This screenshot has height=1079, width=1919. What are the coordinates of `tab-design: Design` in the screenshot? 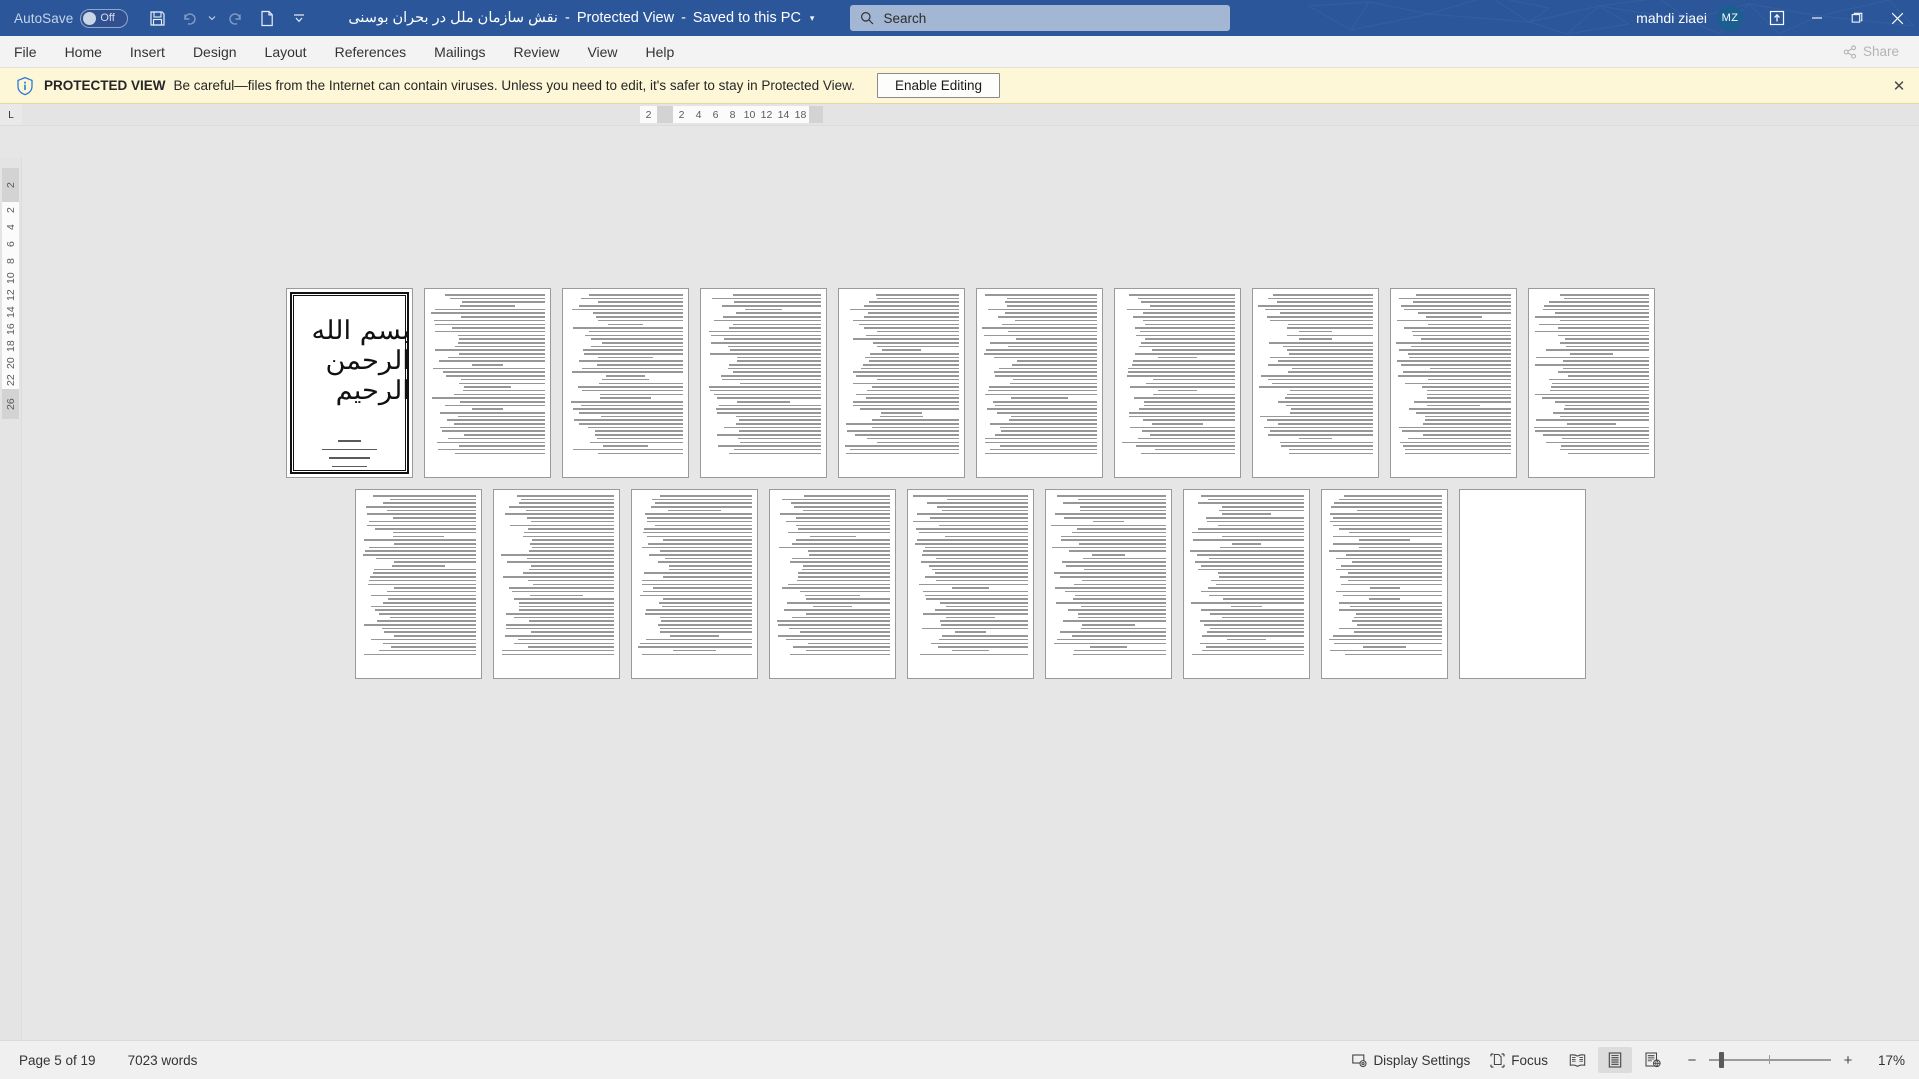 It's located at (215, 51).